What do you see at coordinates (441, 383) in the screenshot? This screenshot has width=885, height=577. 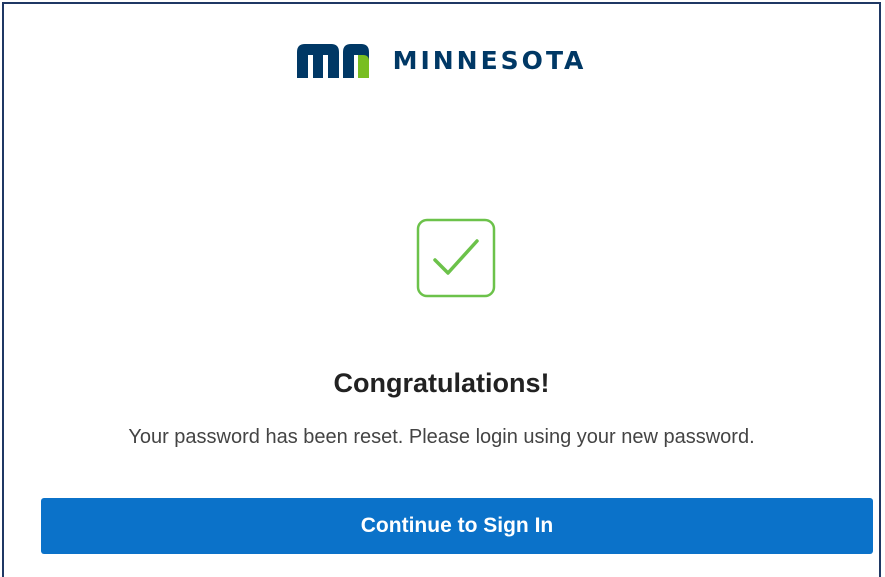 I see `success-title: Congratulations!` at bounding box center [441, 383].